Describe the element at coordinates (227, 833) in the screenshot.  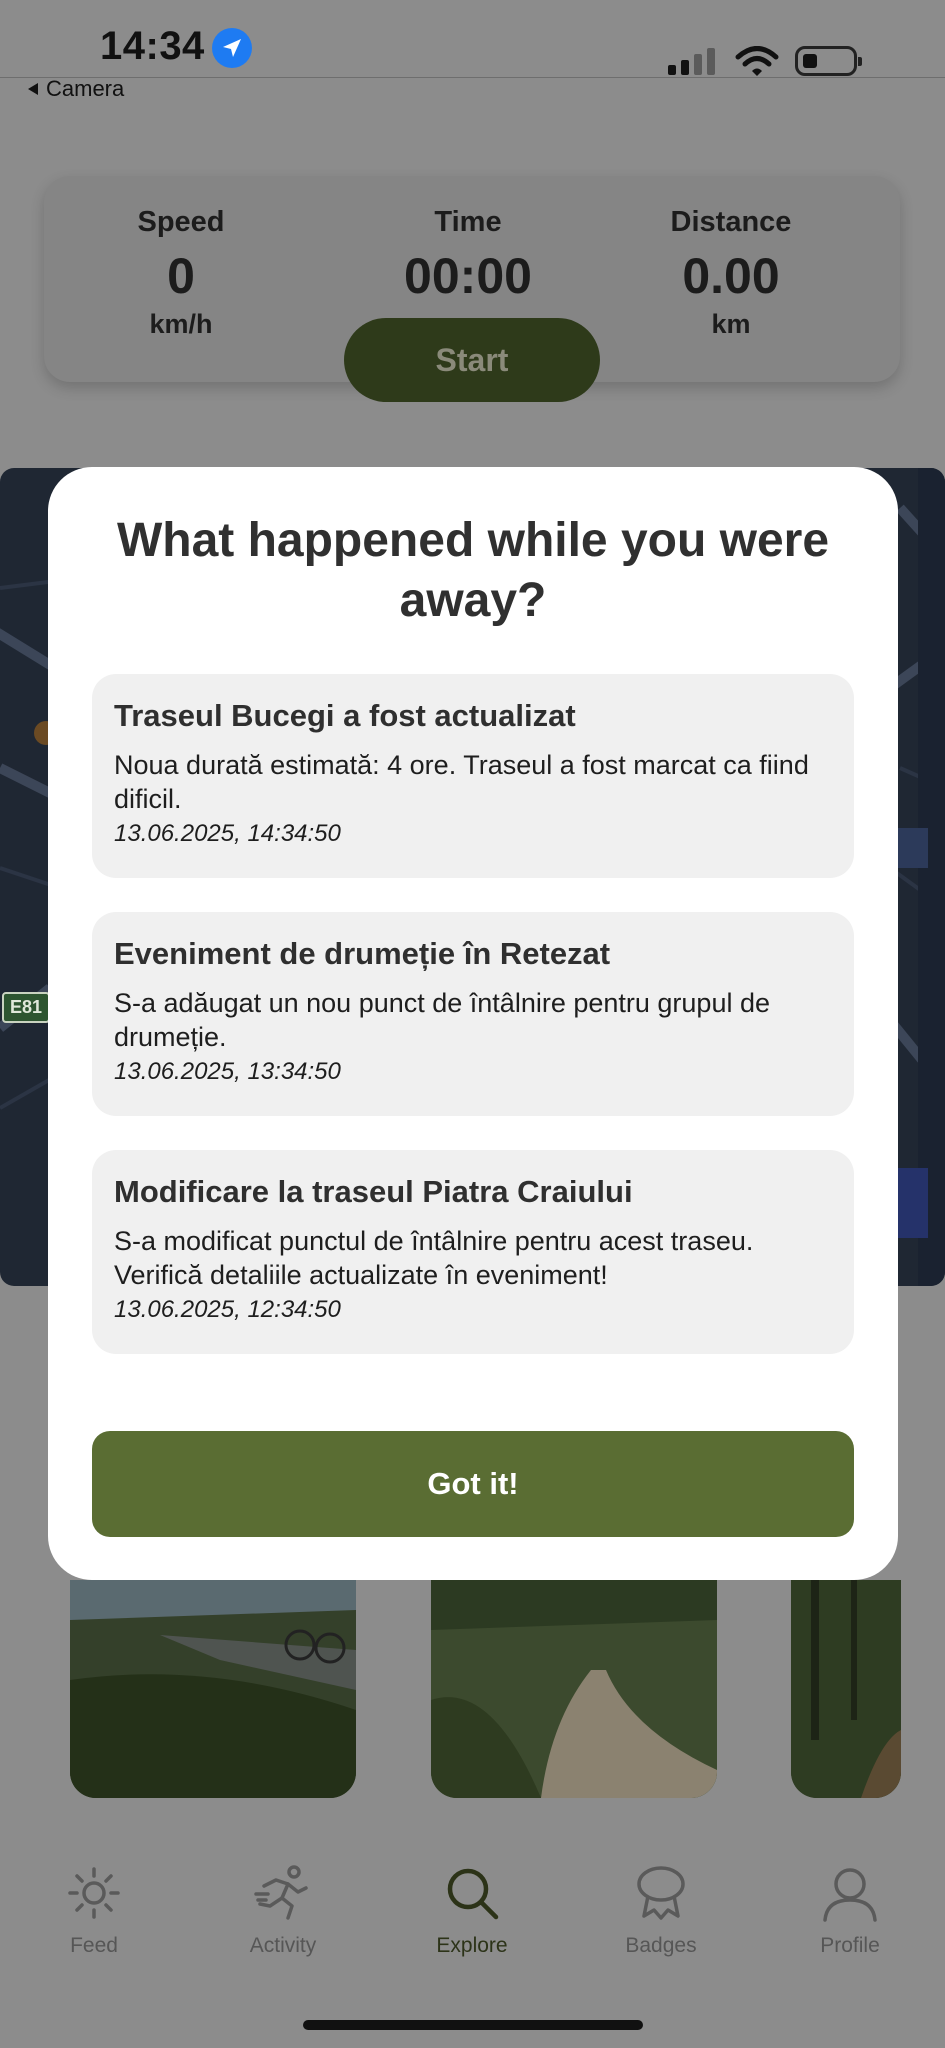
I see `notification-date: 13.06.2025, 14:34:50` at that location.